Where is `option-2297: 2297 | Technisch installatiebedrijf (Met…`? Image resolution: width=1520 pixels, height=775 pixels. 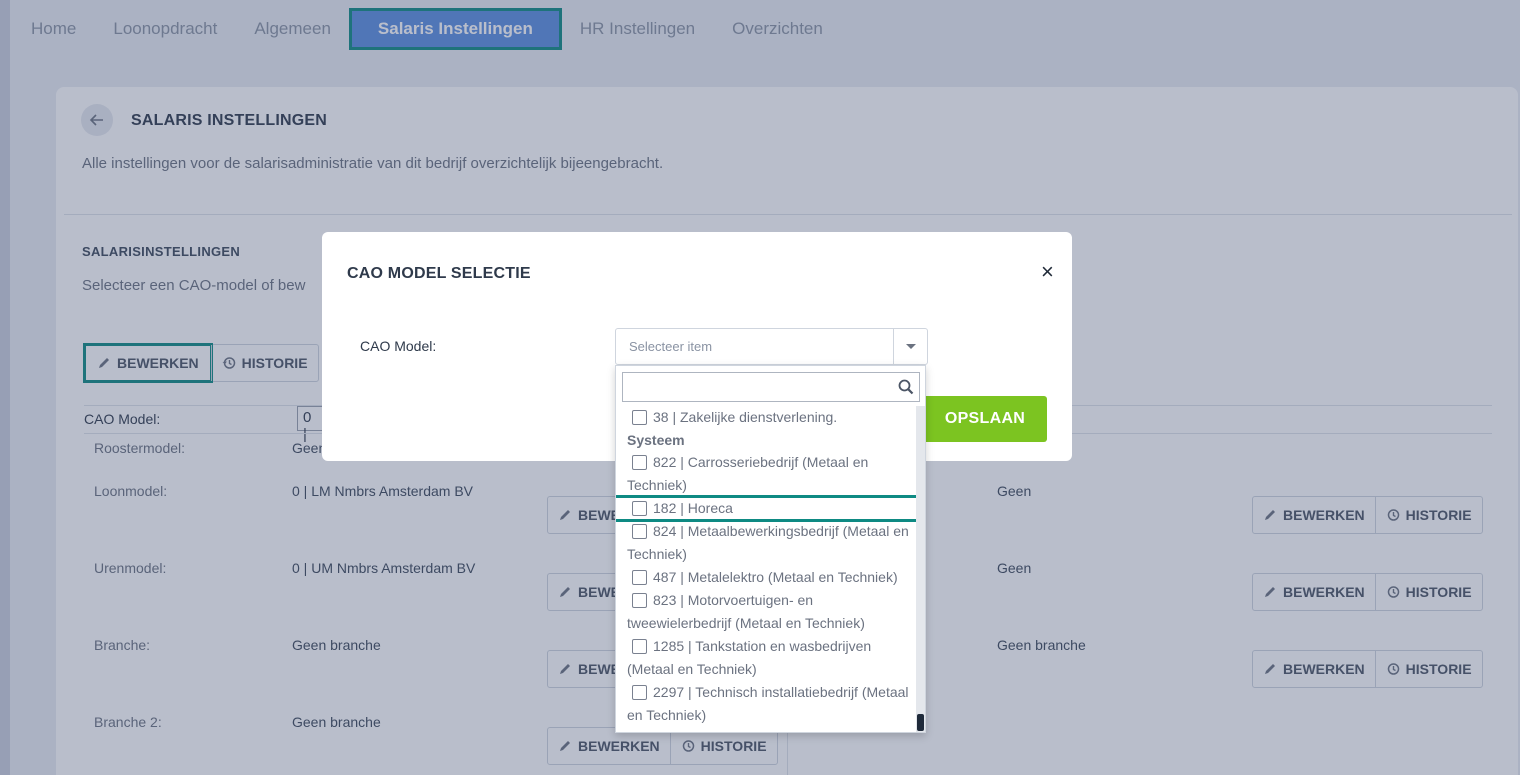 option-2297: 2297 | Technisch installatiebedrijf (Met… is located at coordinates (766, 704).